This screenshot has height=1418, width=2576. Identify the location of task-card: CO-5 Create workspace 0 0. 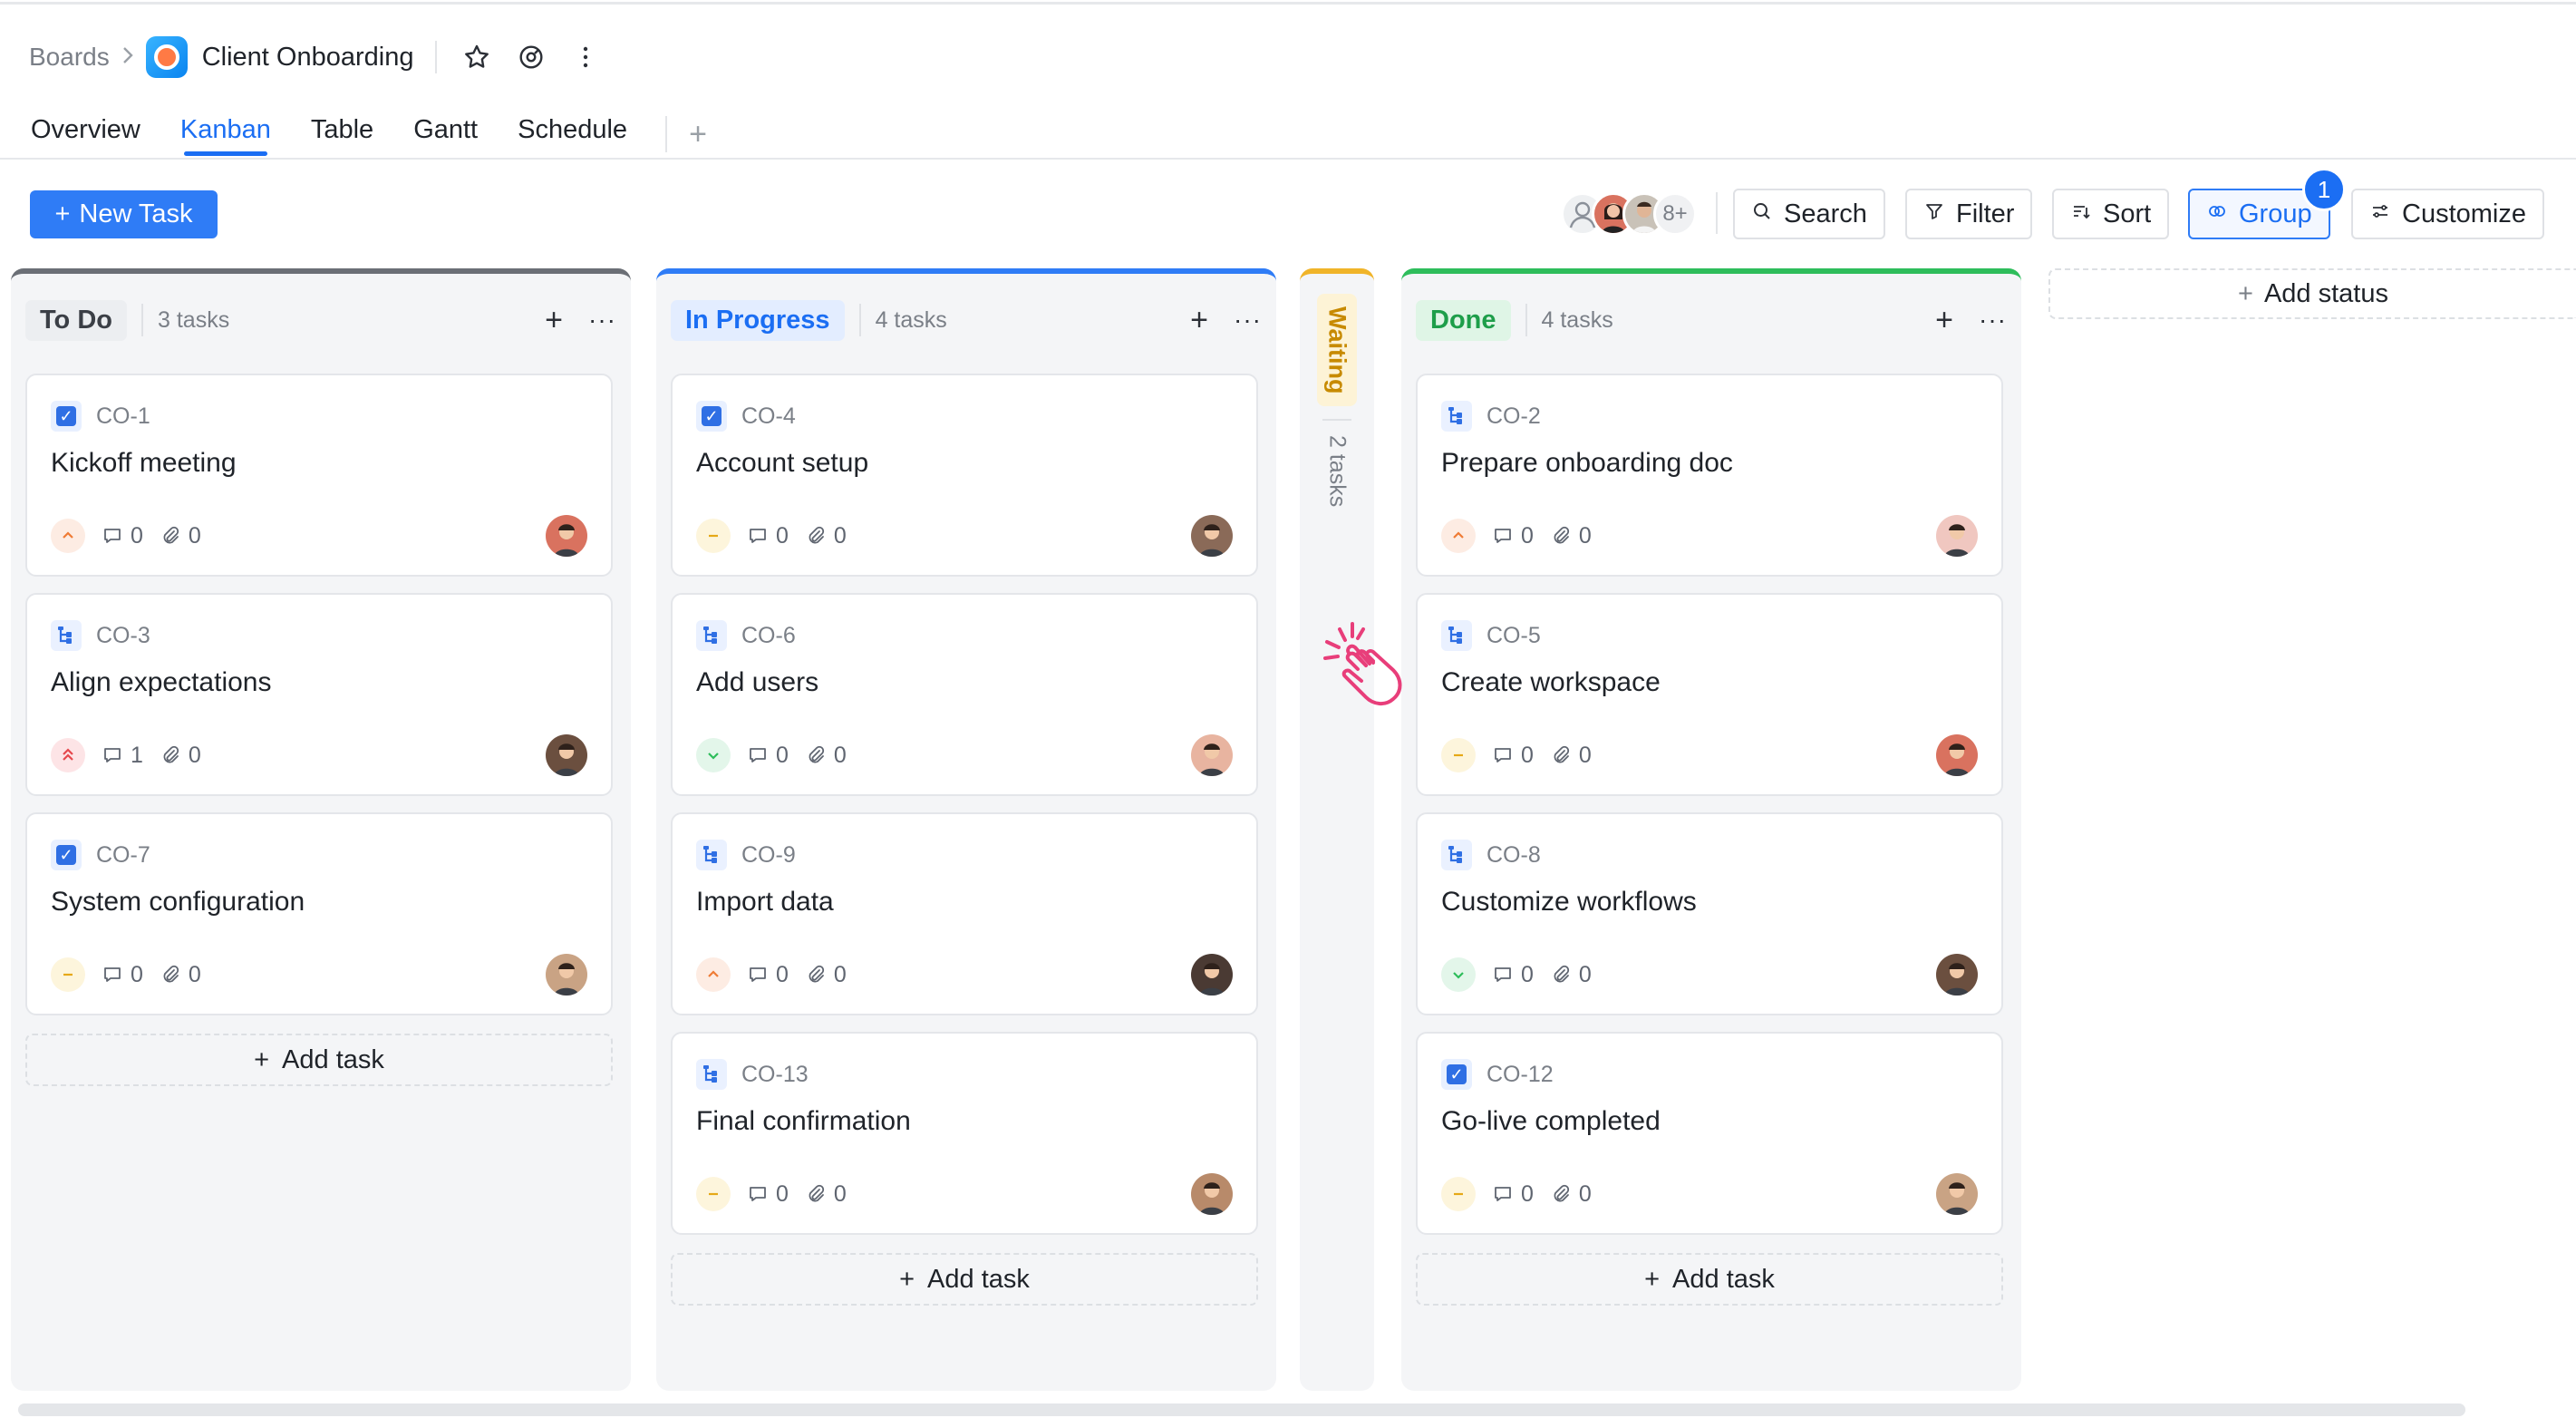
(1709, 694).